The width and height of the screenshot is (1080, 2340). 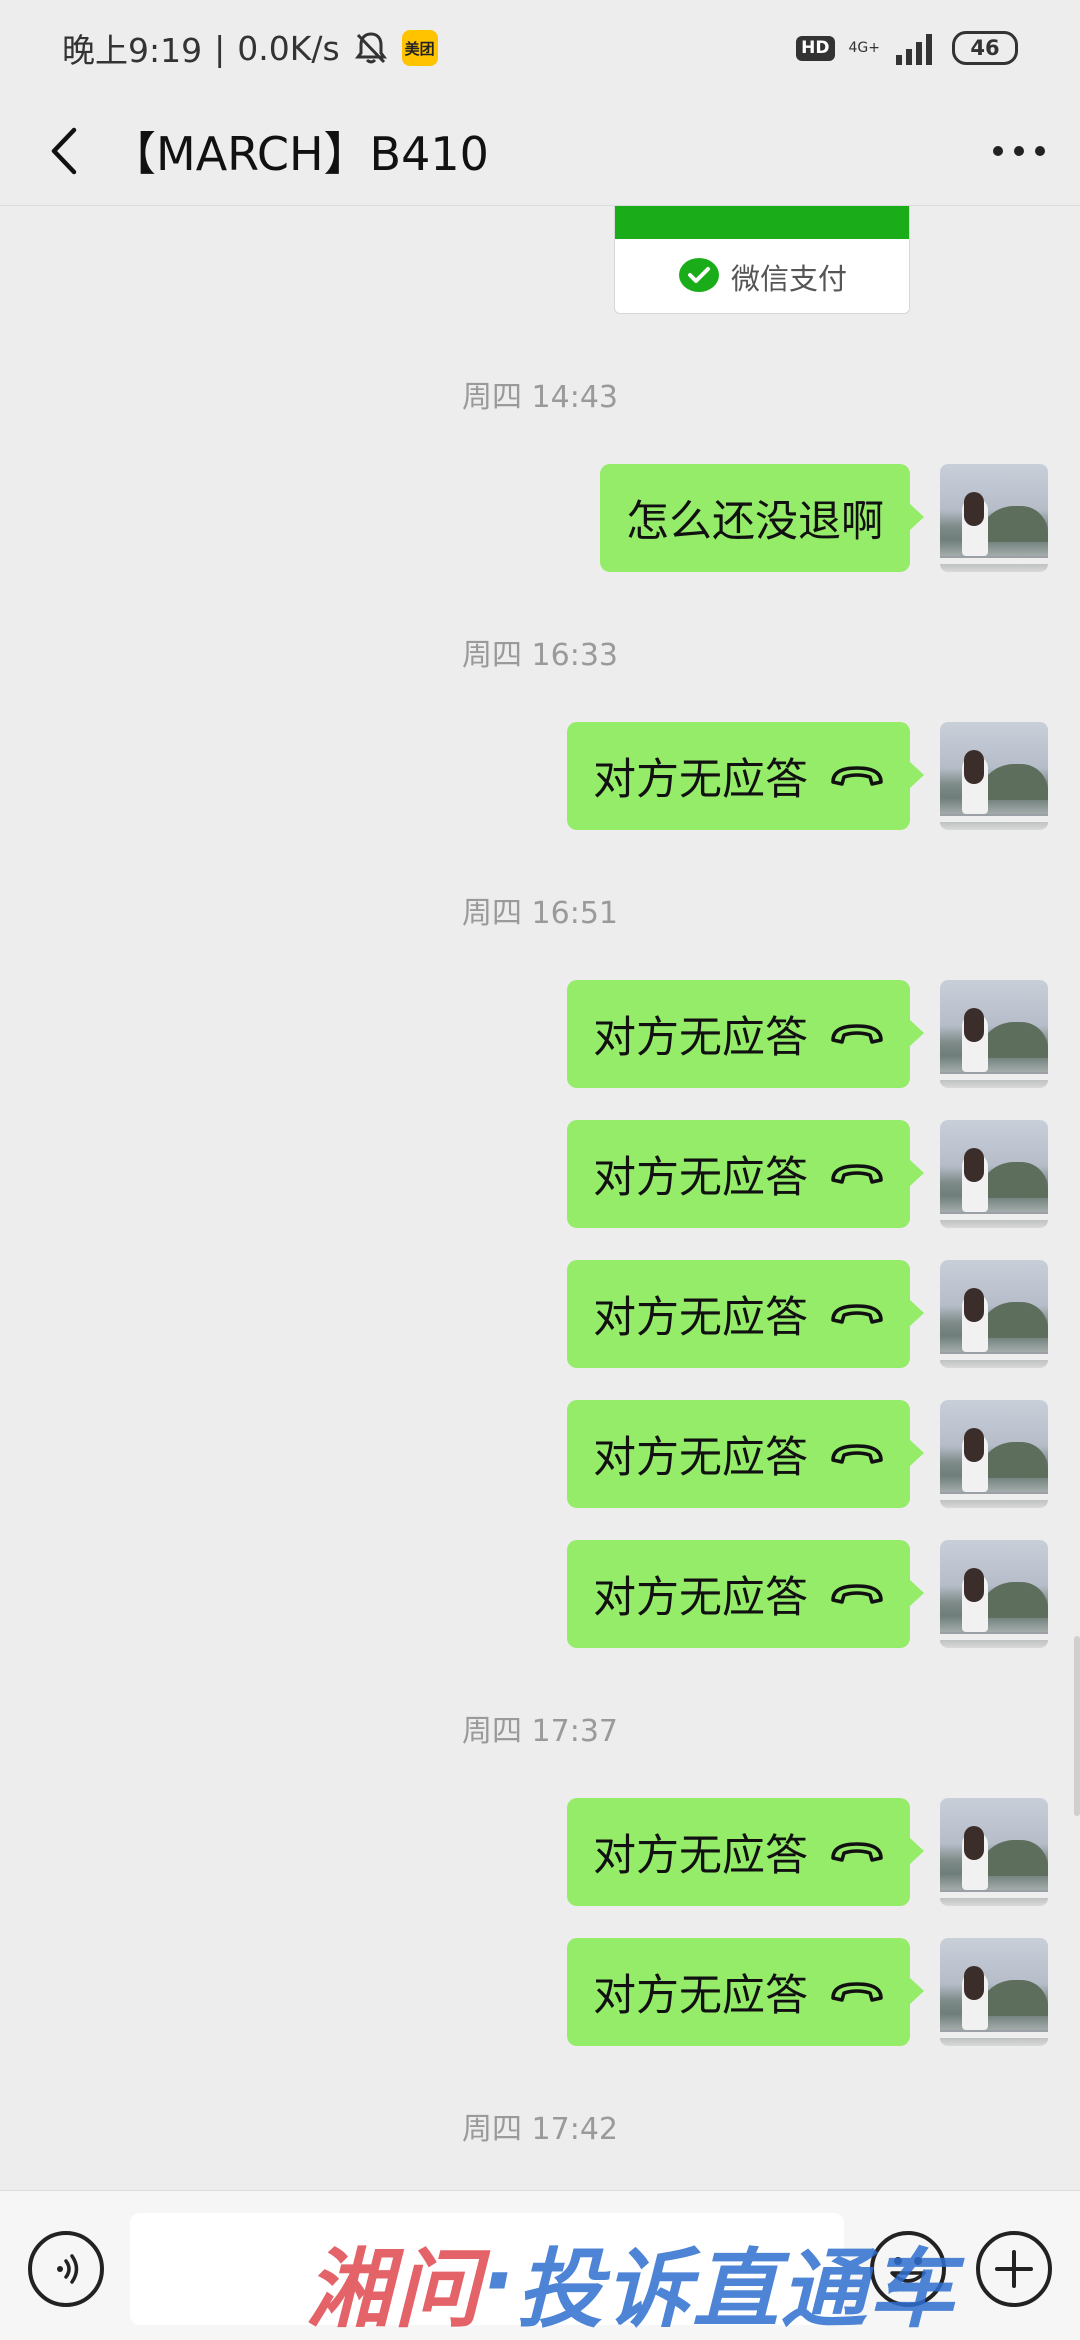 I want to click on hd-badge: HD, so click(x=815, y=48).